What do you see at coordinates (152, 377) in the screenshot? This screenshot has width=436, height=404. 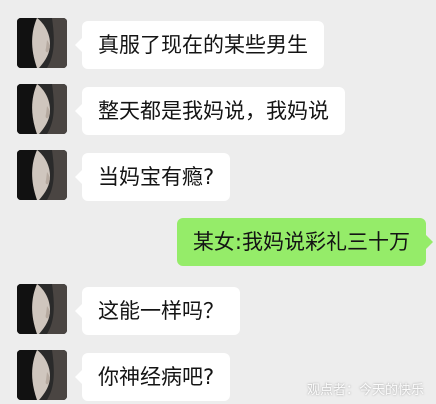 I see `incoming-message-bubble: 你神经病吧?` at bounding box center [152, 377].